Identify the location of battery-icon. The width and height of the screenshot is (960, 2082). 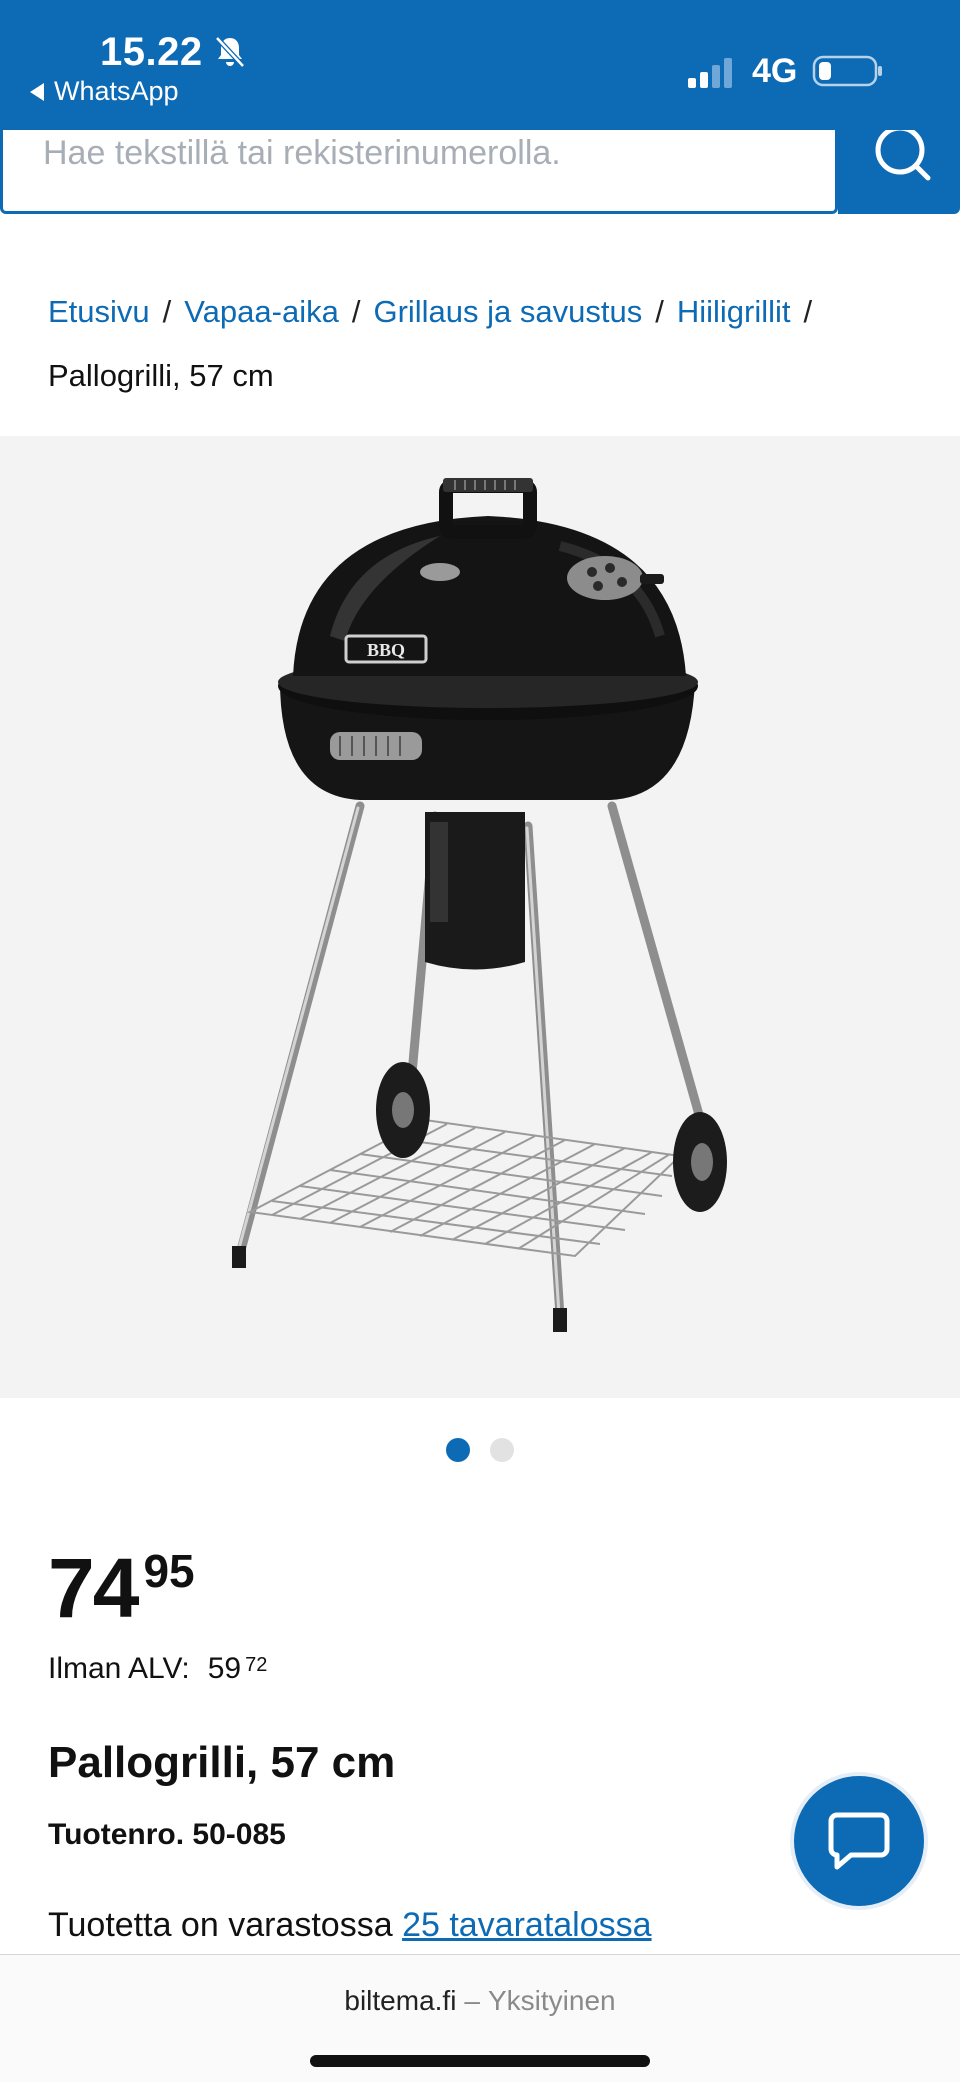
(847, 71).